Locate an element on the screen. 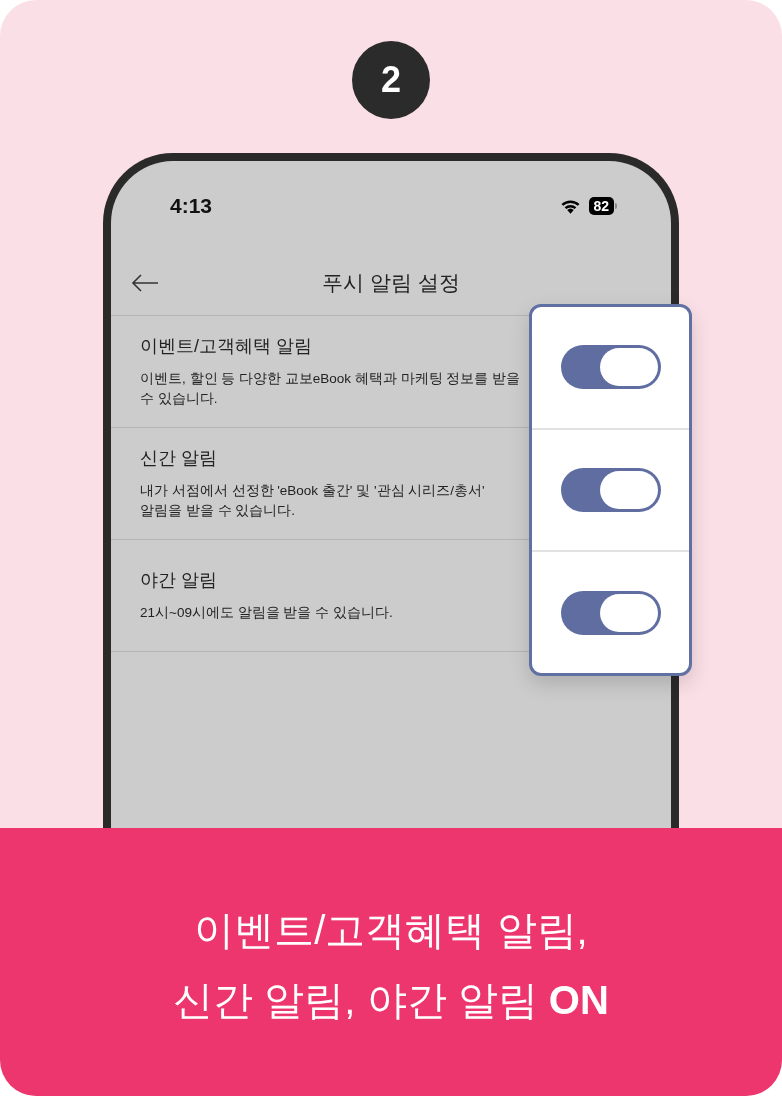 The height and width of the screenshot is (1096, 782). battery-percentage: 82 is located at coordinates (601, 206).